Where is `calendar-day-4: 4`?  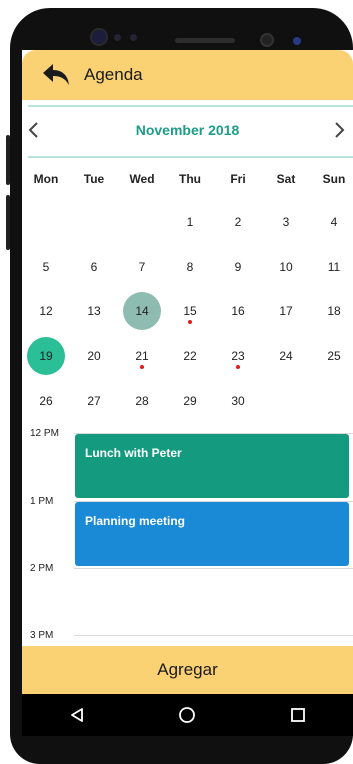
calendar-day-4: 4 is located at coordinates (331, 222).